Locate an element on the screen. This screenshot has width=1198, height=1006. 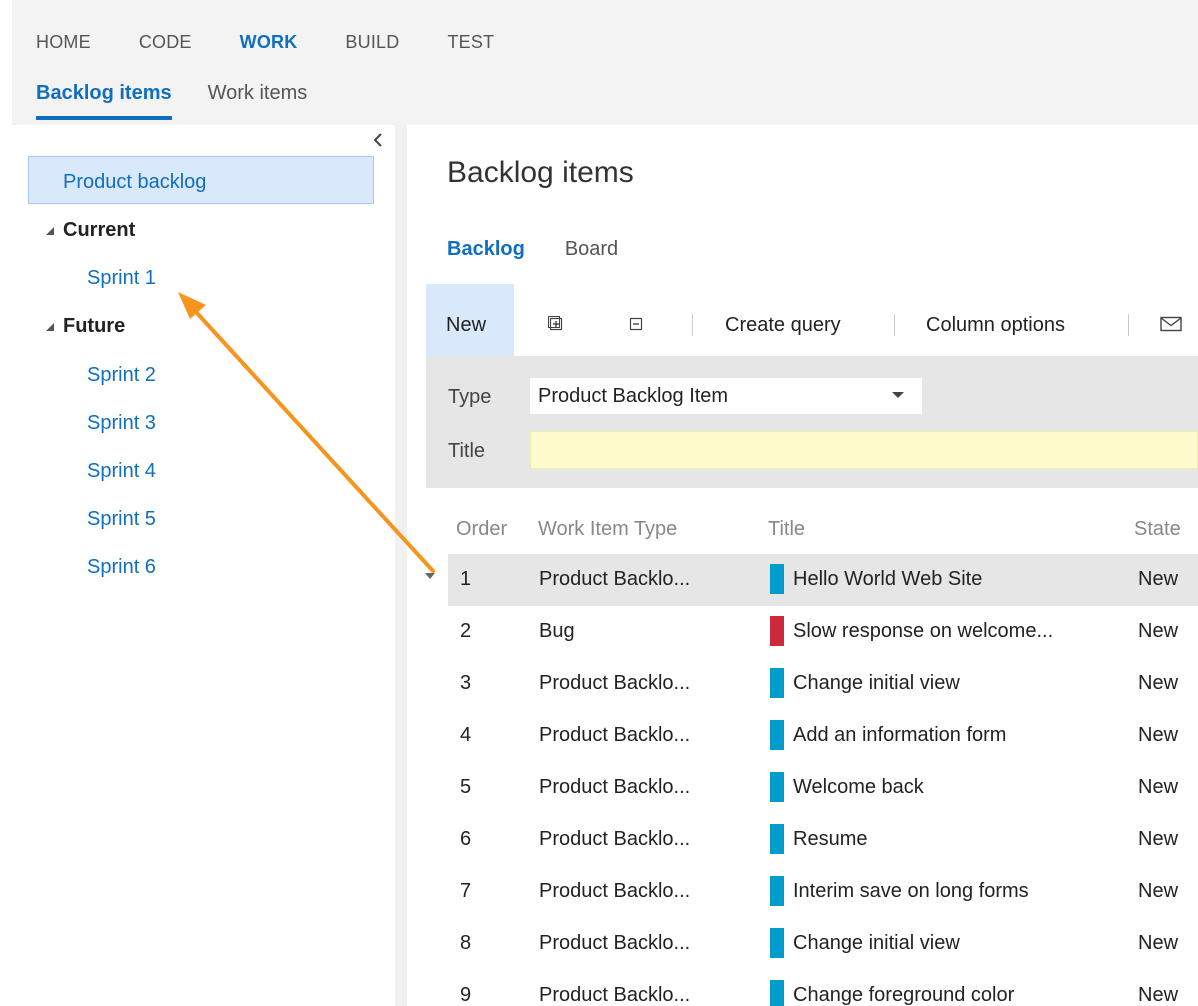
main-nav: HOME CODE WORK BUILD TEST is located at coordinates (289, 42).